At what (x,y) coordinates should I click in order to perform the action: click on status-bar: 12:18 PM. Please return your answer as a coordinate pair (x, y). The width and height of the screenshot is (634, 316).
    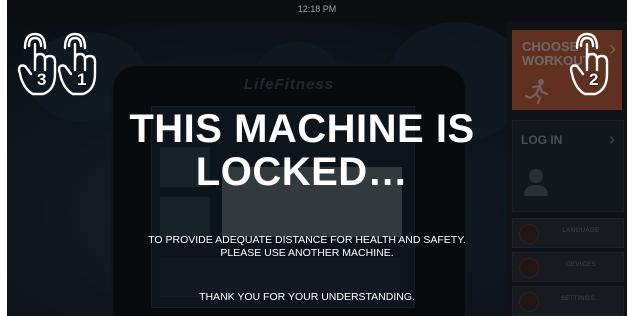
    Looking at the image, I should click on (317, 11).